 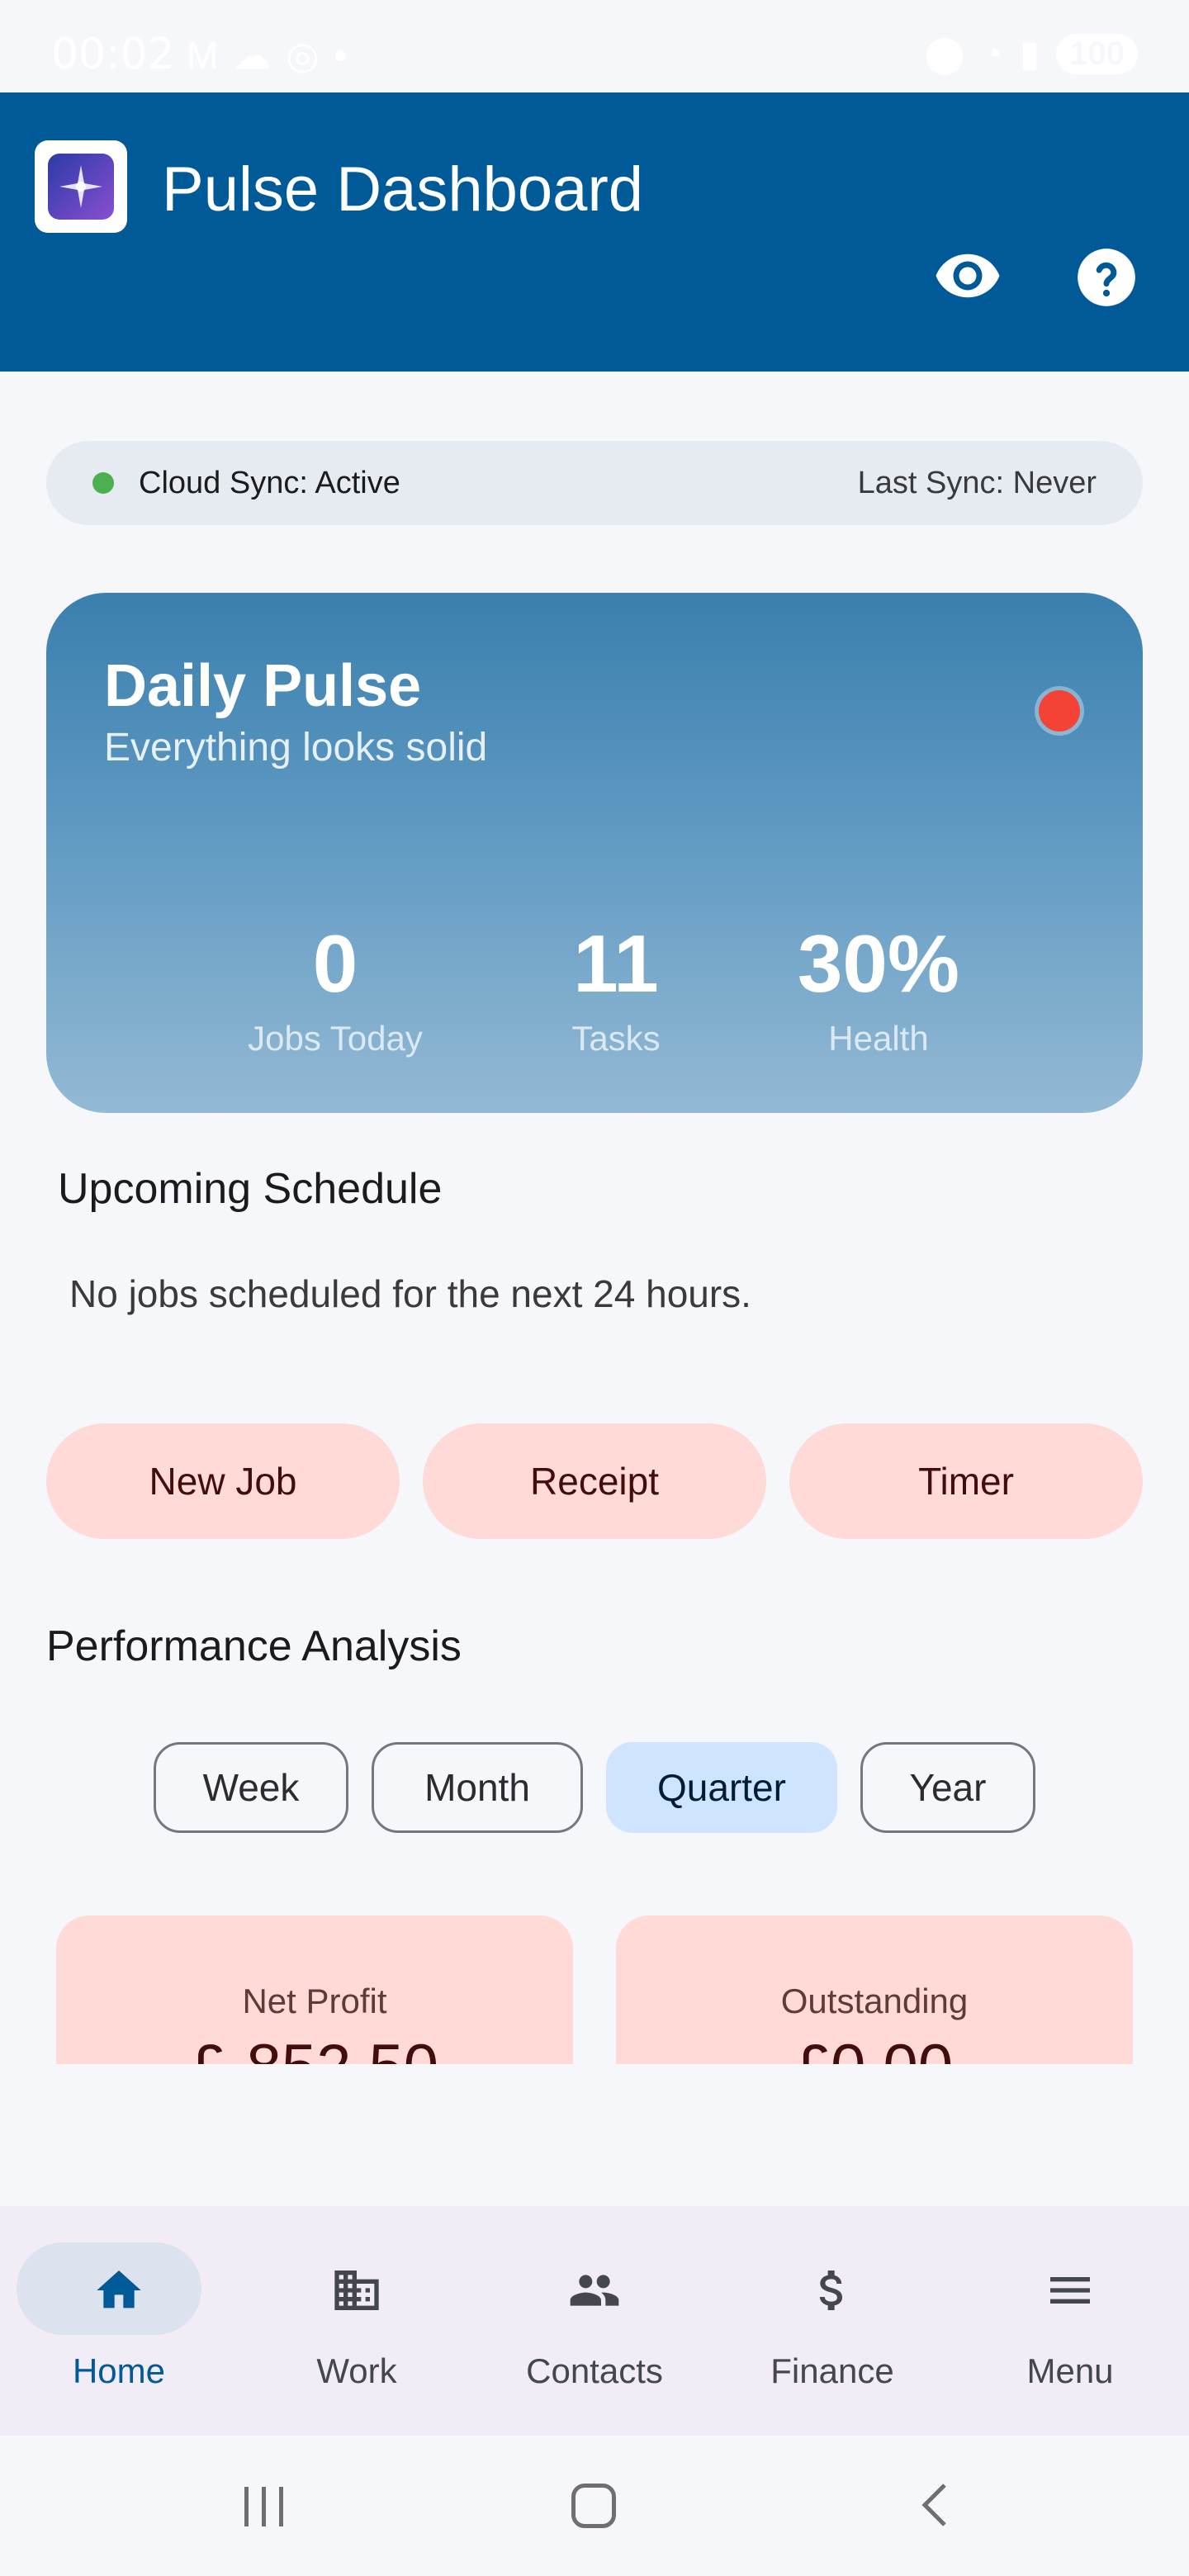 What do you see at coordinates (721, 1787) in the screenshot?
I see `period-chip-quarter: Quarter` at bounding box center [721, 1787].